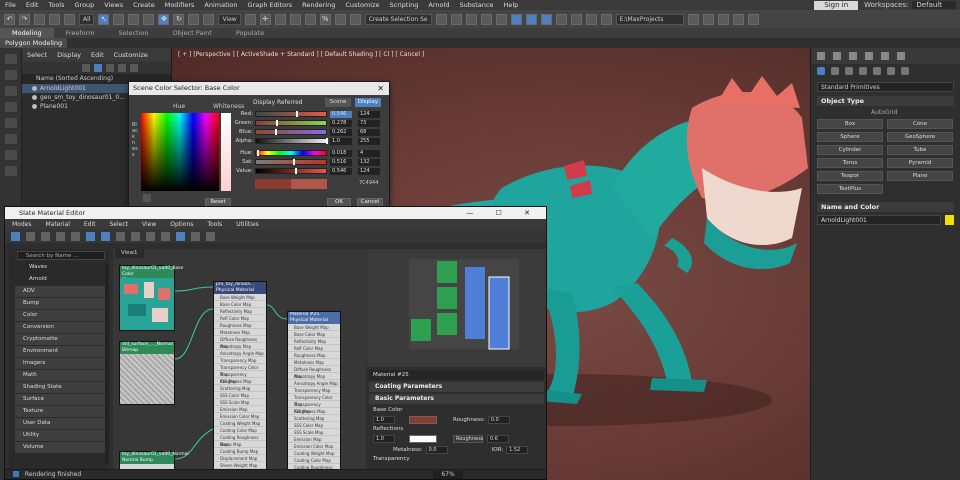 This screenshot has height=480, width=960. Describe the element at coordinates (119, 19) in the screenshot. I see `select-by-name-icon` at that location.